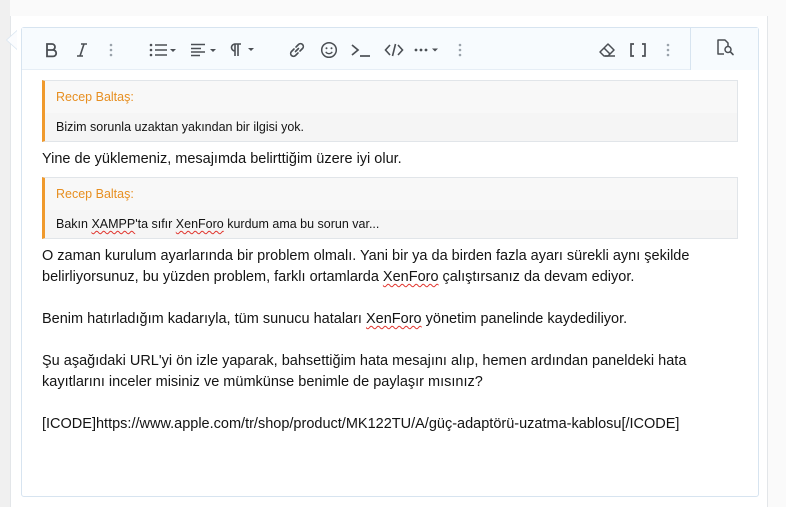 This screenshot has height=507, width=786. I want to click on quote-text: Bakın, so click(74, 224).